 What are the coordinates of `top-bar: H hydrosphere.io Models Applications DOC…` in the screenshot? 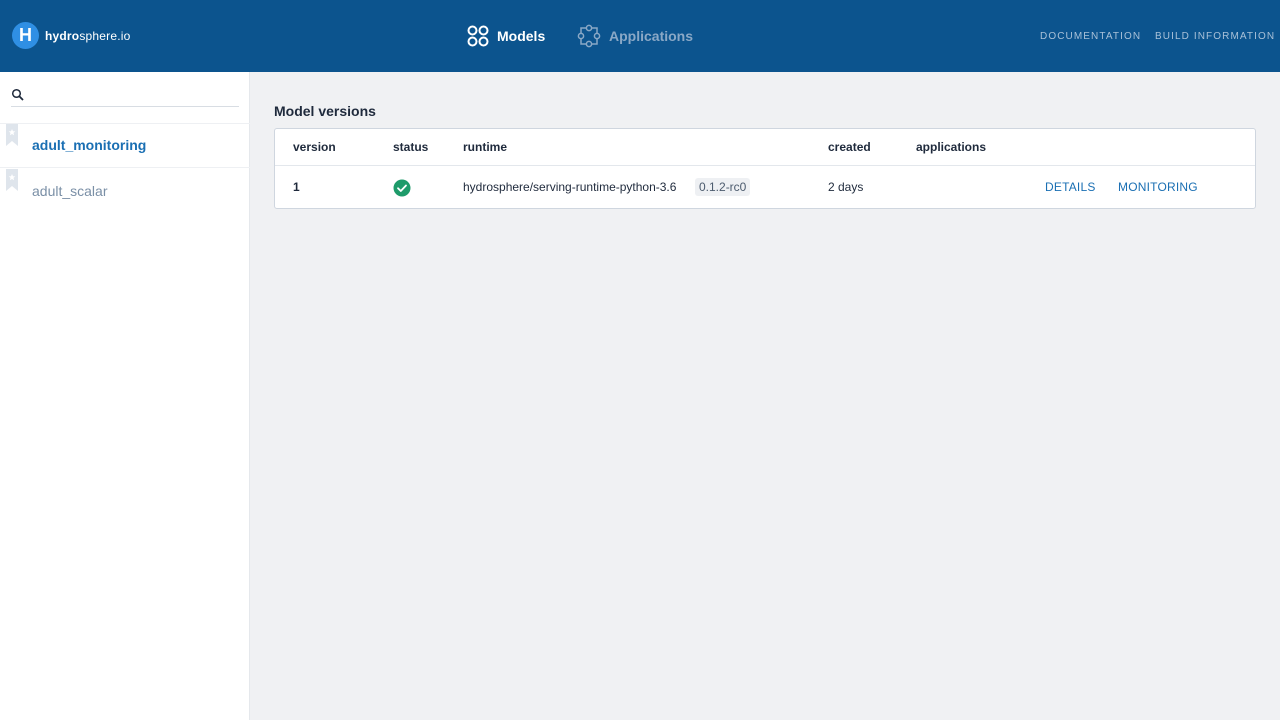 It's located at (640, 36).